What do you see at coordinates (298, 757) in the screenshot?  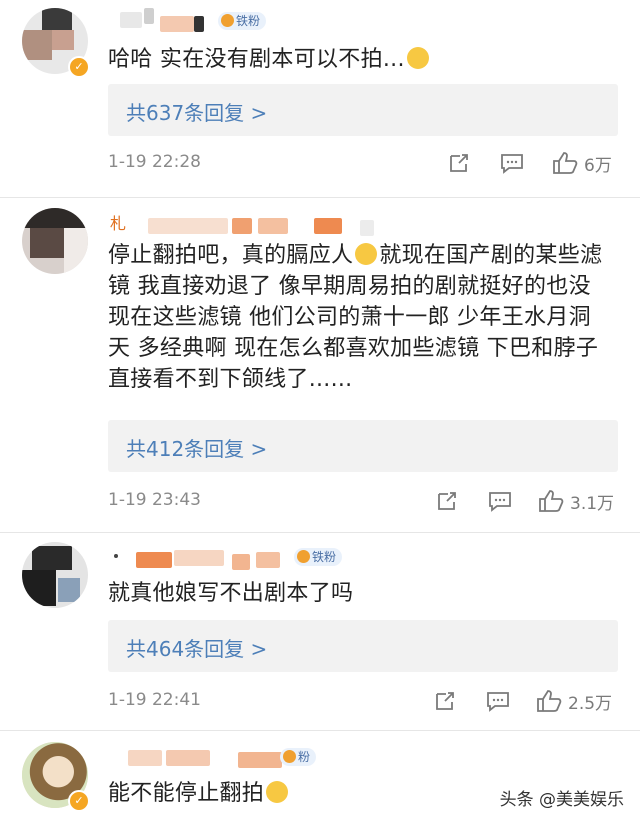 I see `fan-badge: 粉` at bounding box center [298, 757].